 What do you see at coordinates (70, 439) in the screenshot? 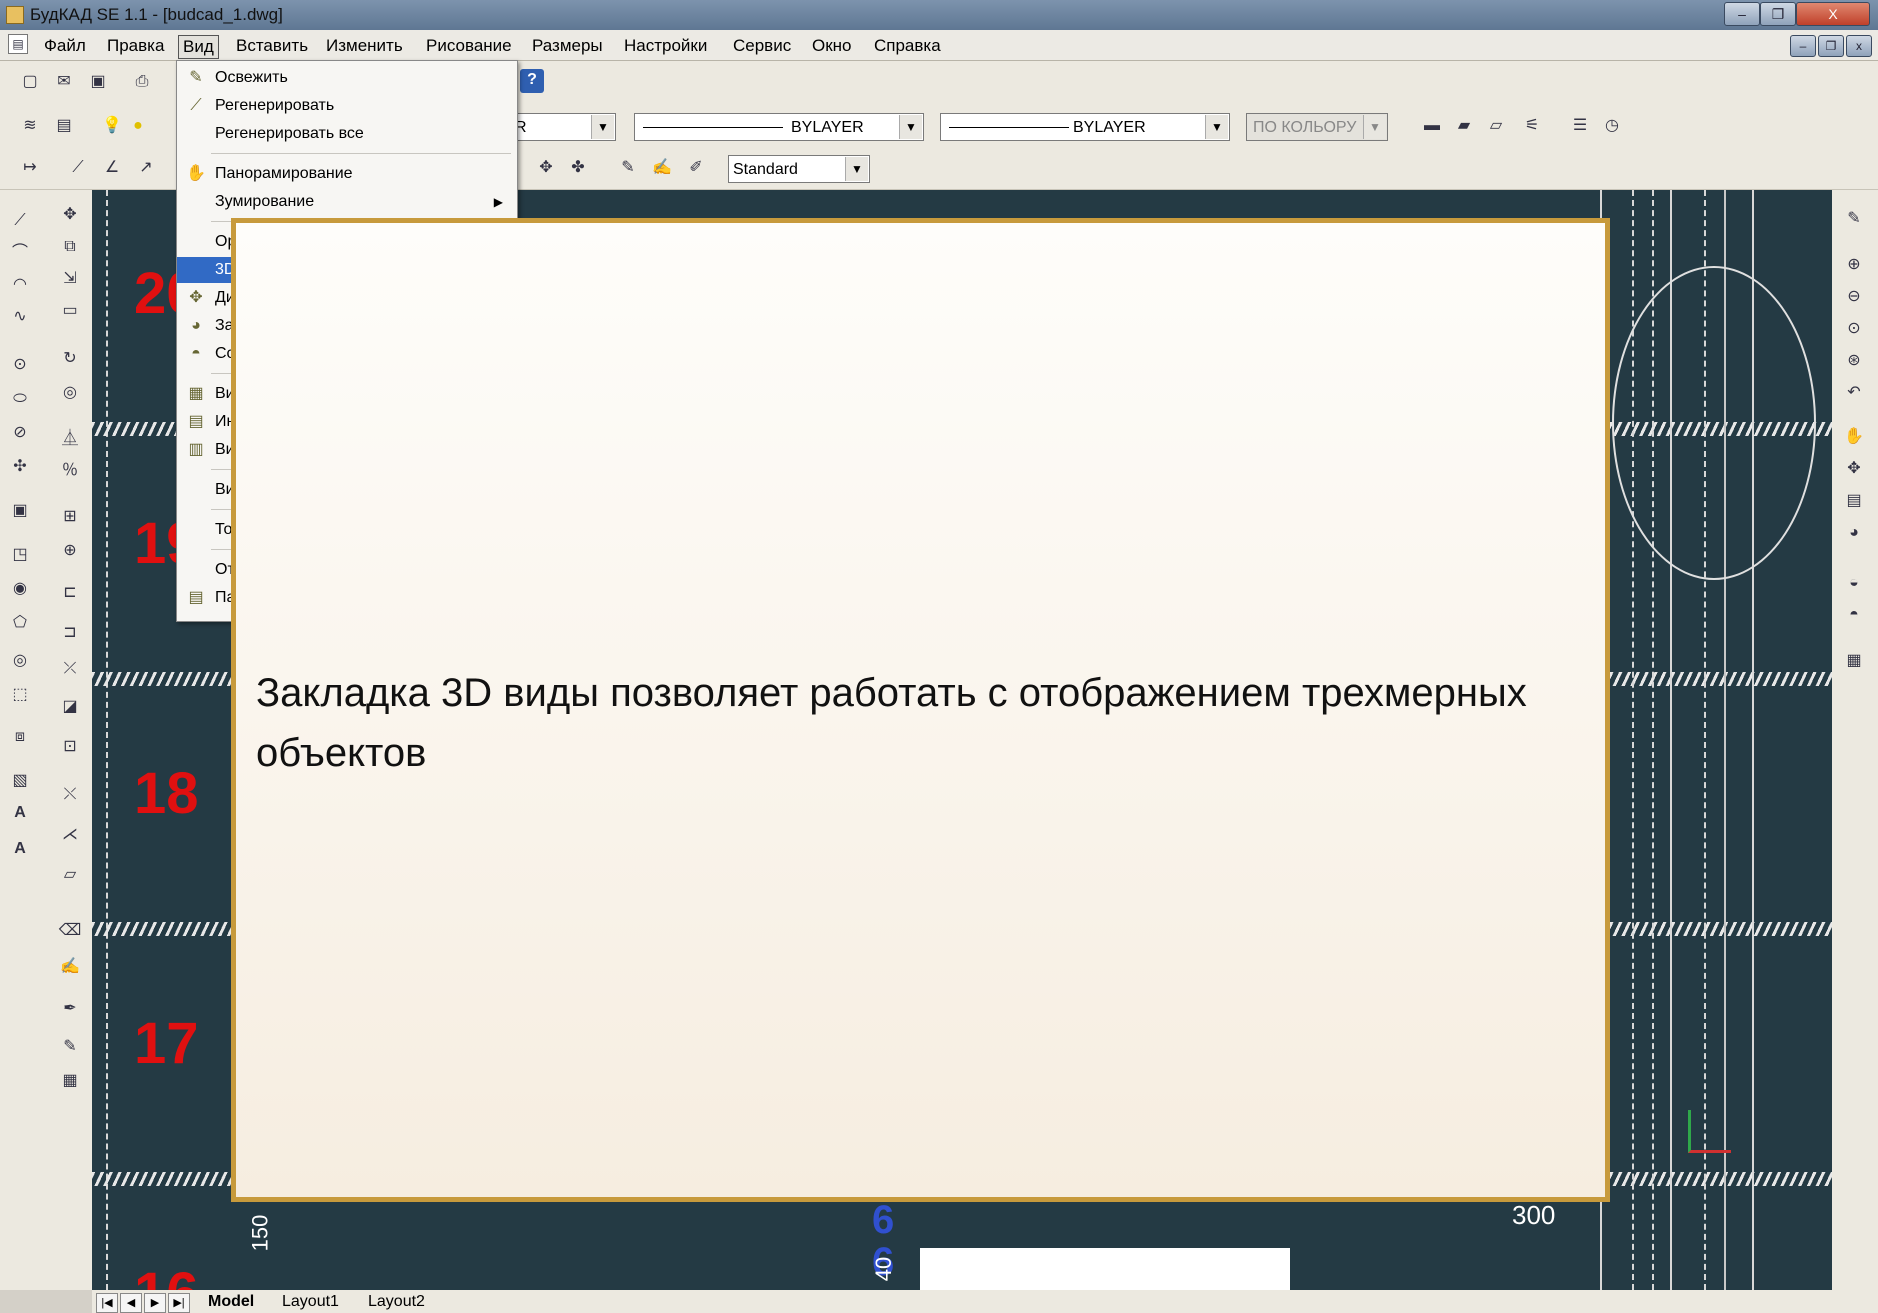
I see `mirror-icon: ⏅` at bounding box center [70, 439].